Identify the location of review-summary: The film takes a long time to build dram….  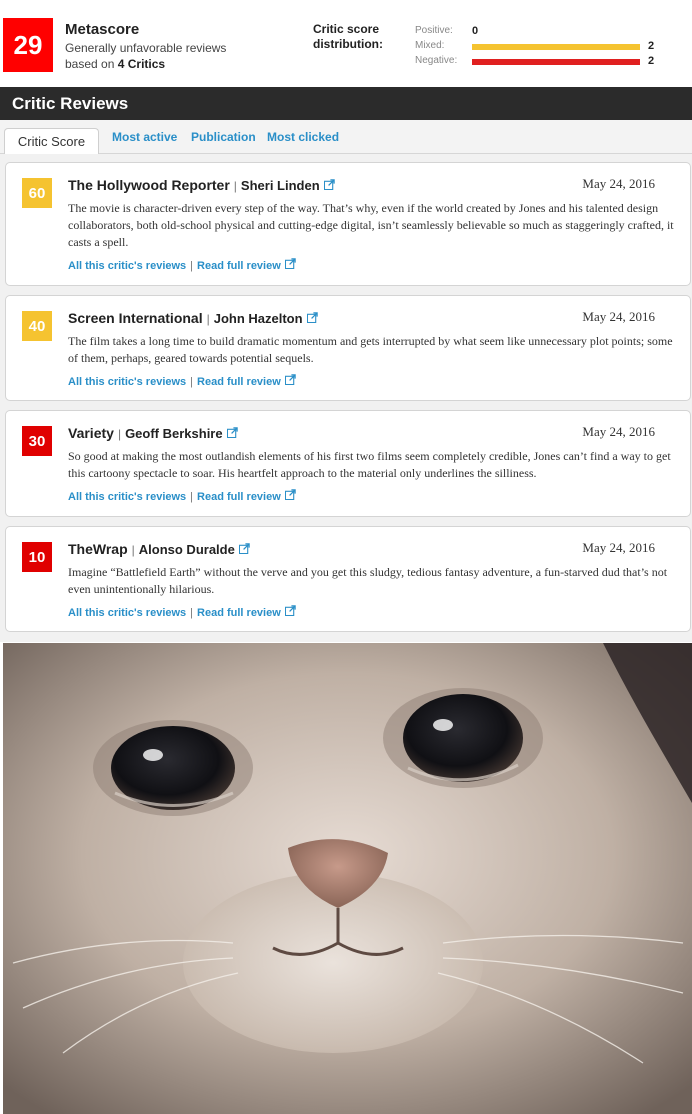
(370, 349).